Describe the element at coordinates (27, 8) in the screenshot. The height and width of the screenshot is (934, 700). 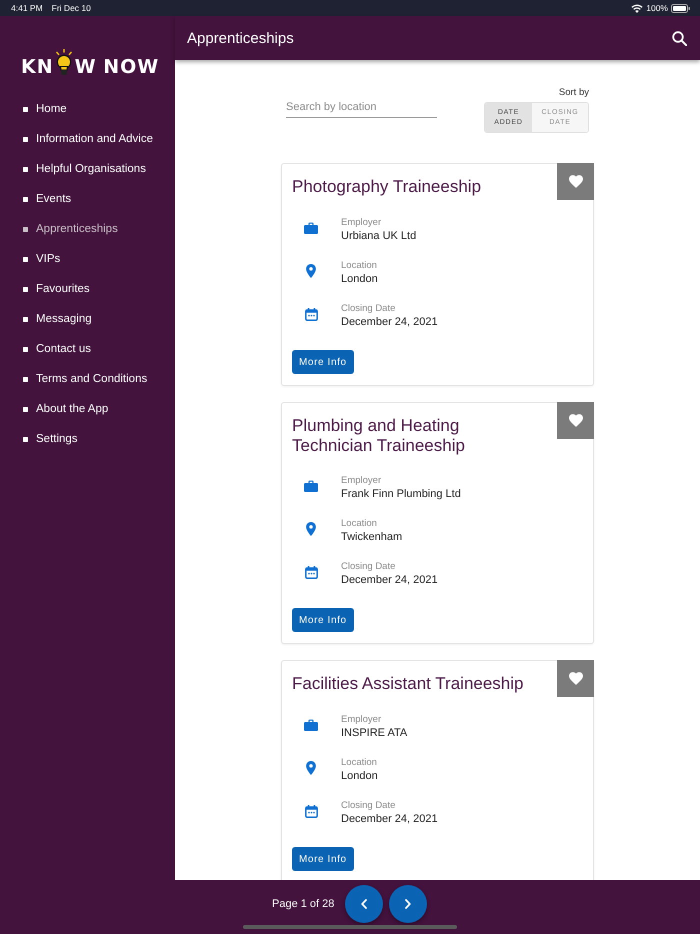
I see `status-time: 4:41 PM` at that location.